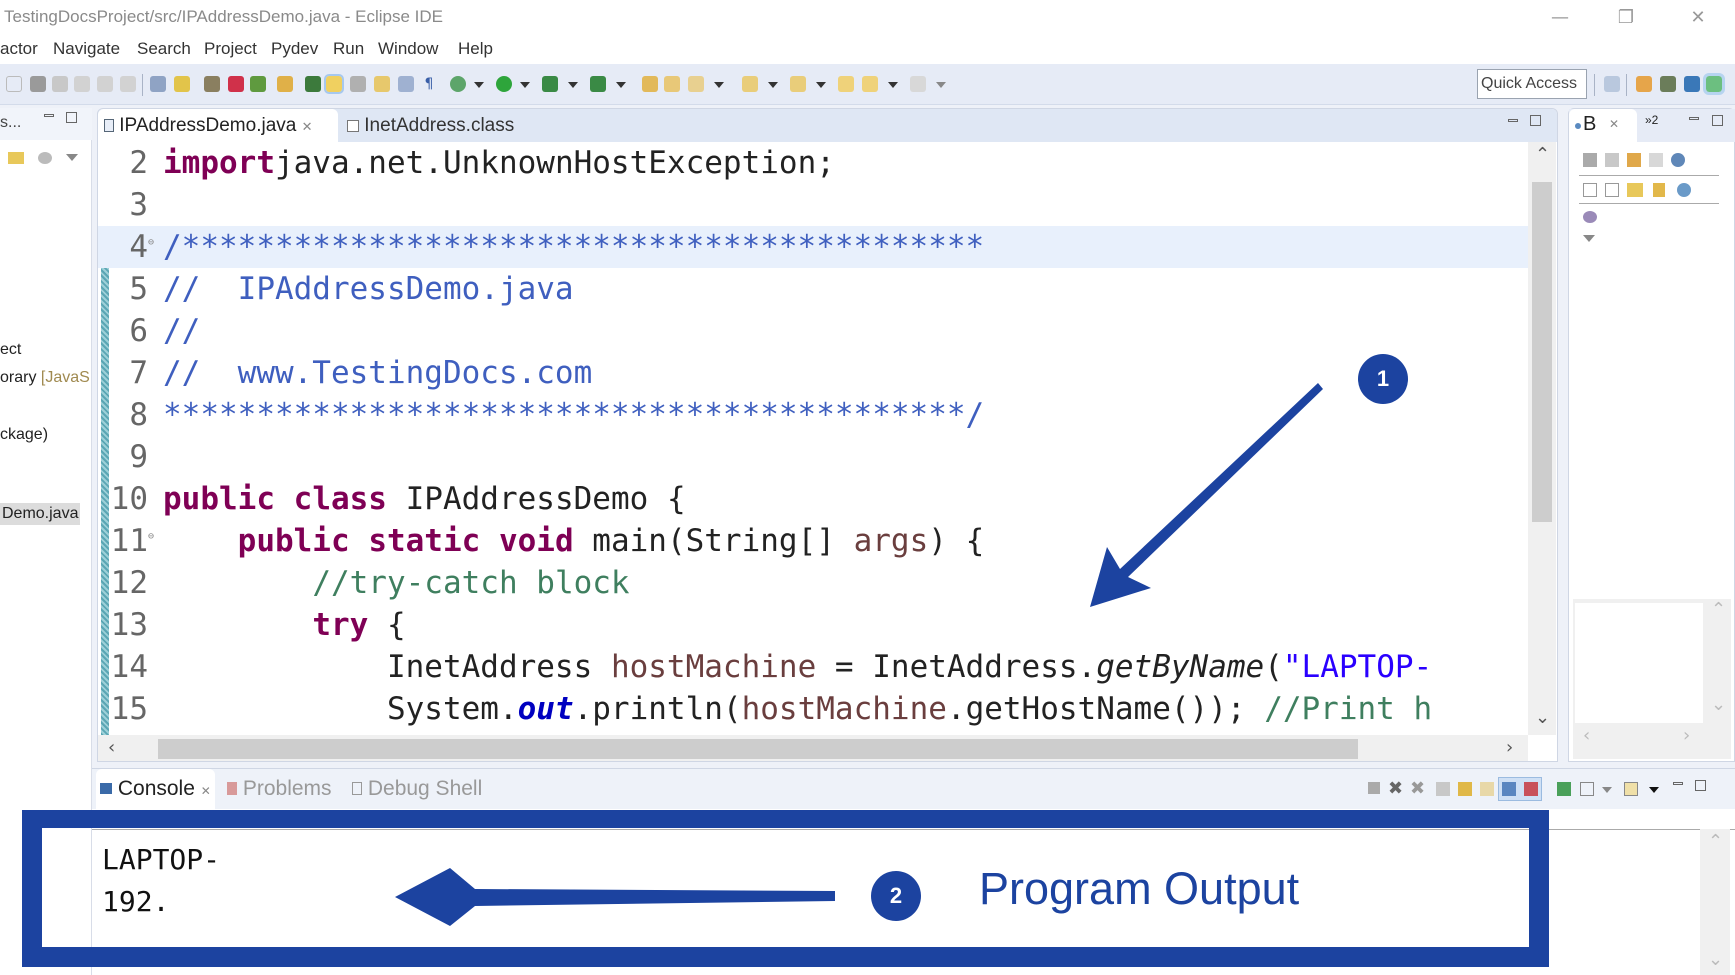 Image resolution: width=1735 pixels, height=975 pixels. What do you see at coordinates (821, 85) in the screenshot?
I see `previous-annotation-dropdown` at bounding box center [821, 85].